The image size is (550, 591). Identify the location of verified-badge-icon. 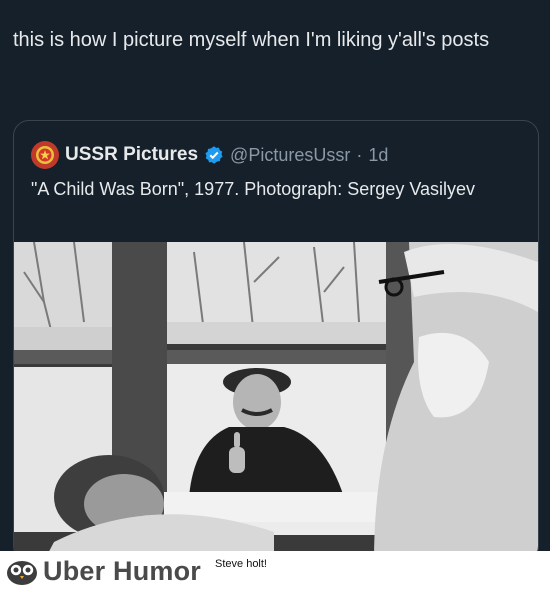
(214, 155).